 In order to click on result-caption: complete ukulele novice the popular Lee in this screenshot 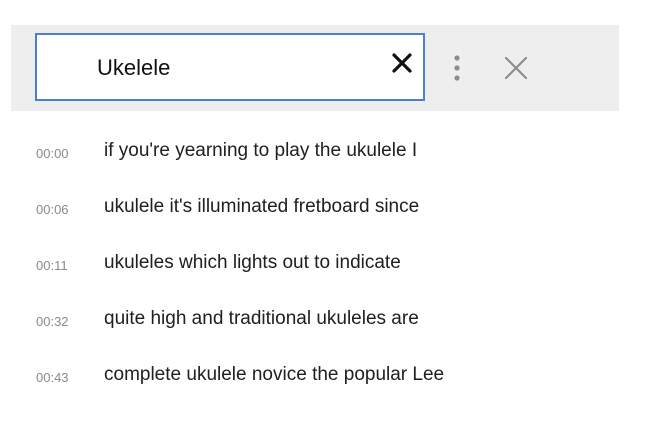, I will do `click(274, 375)`.